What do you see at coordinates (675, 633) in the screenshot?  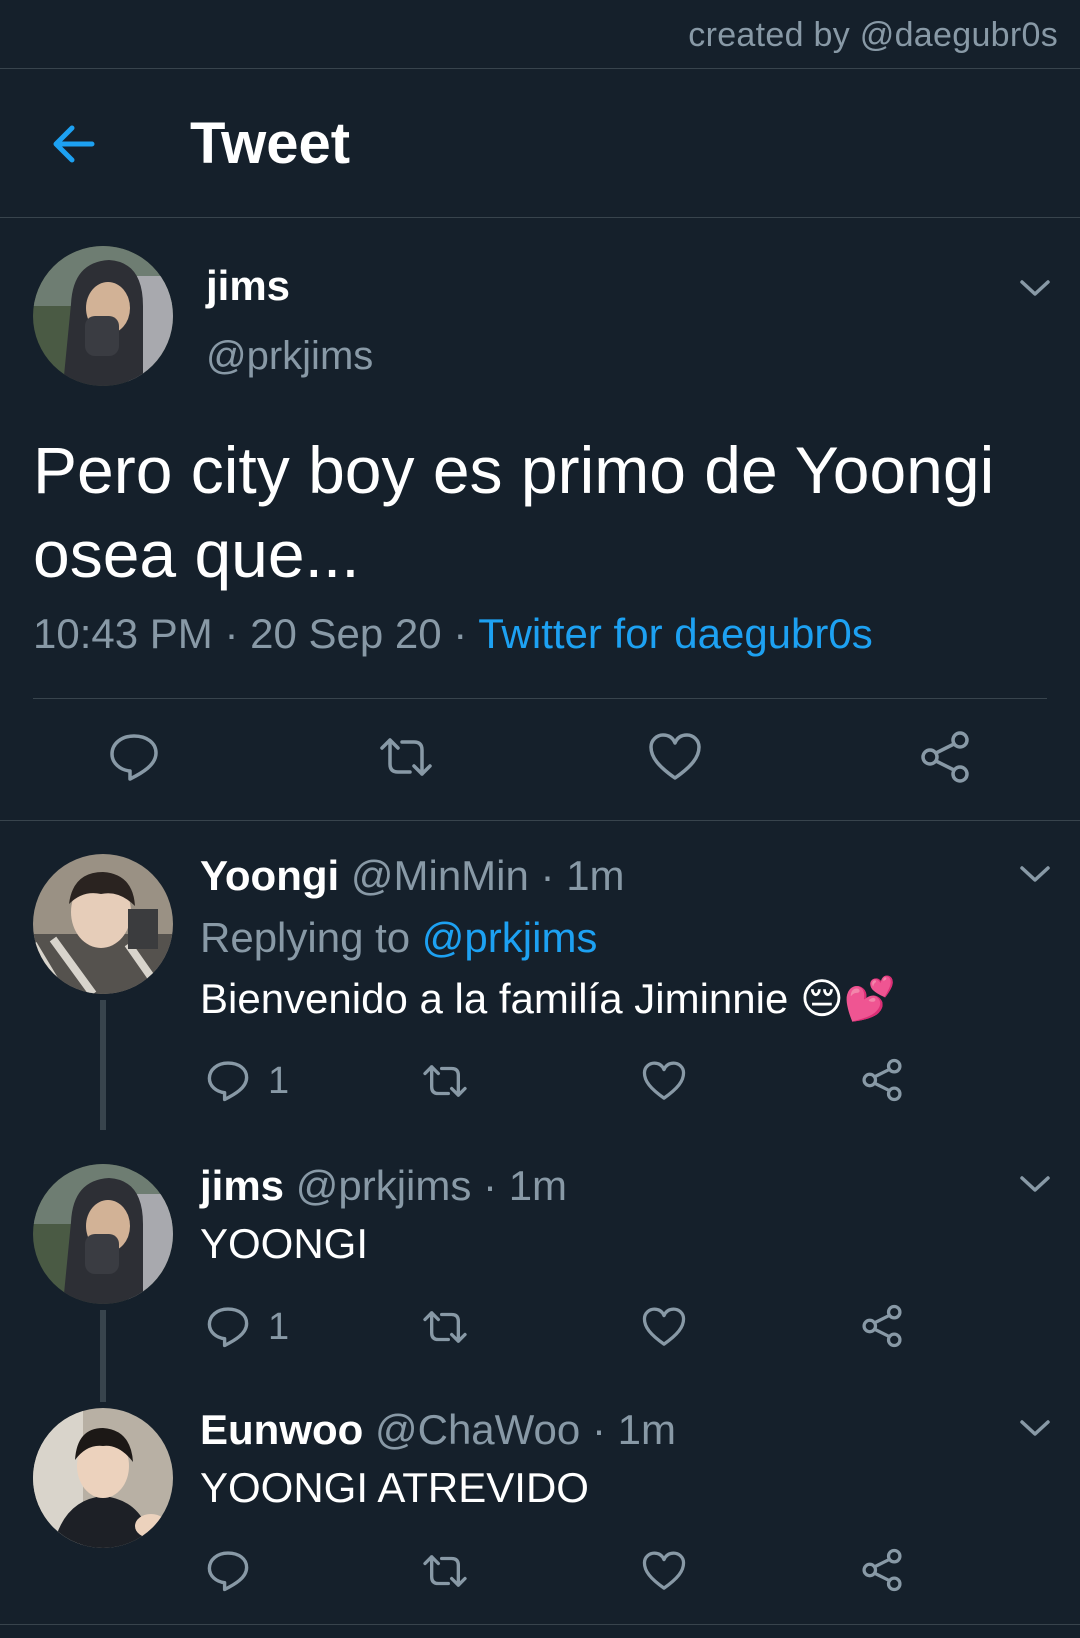 I see `tweet-source-link: Twitter for daegubr0s` at bounding box center [675, 633].